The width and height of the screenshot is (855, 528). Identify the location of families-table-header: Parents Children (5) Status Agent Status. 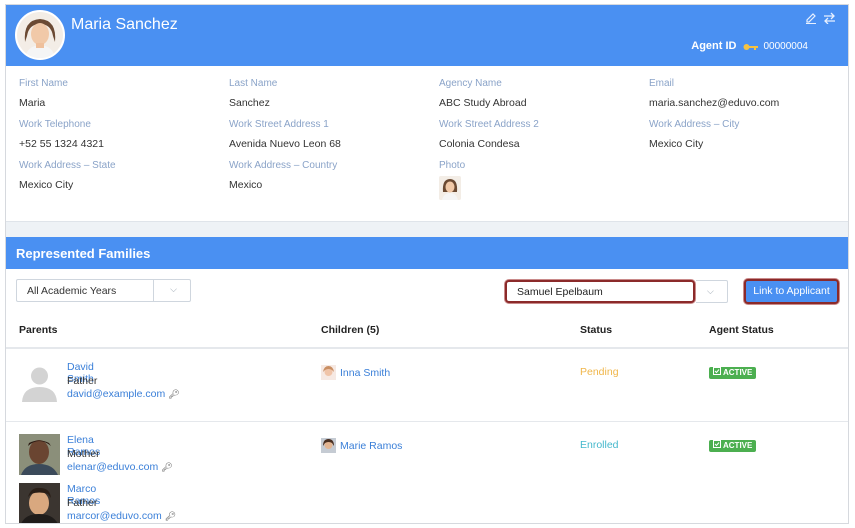
(427, 330).